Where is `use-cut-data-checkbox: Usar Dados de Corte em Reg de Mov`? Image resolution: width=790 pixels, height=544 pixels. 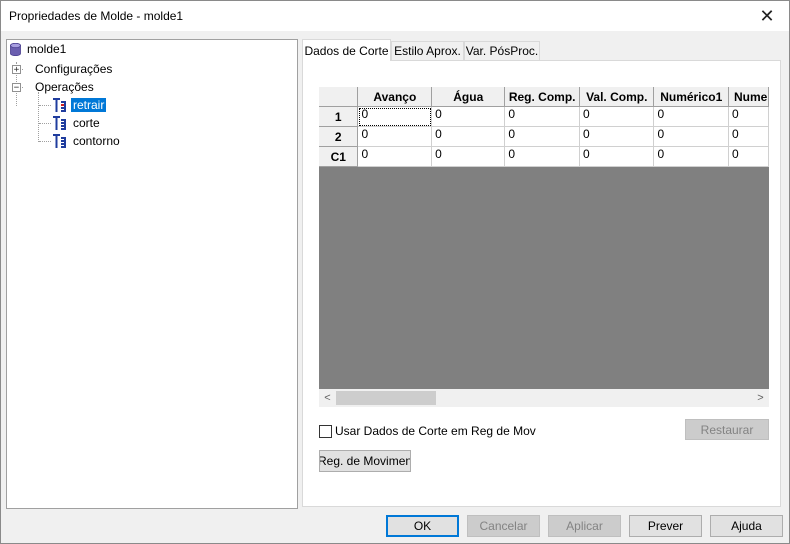 use-cut-data-checkbox: Usar Dados de Corte em Reg de Mov is located at coordinates (427, 431).